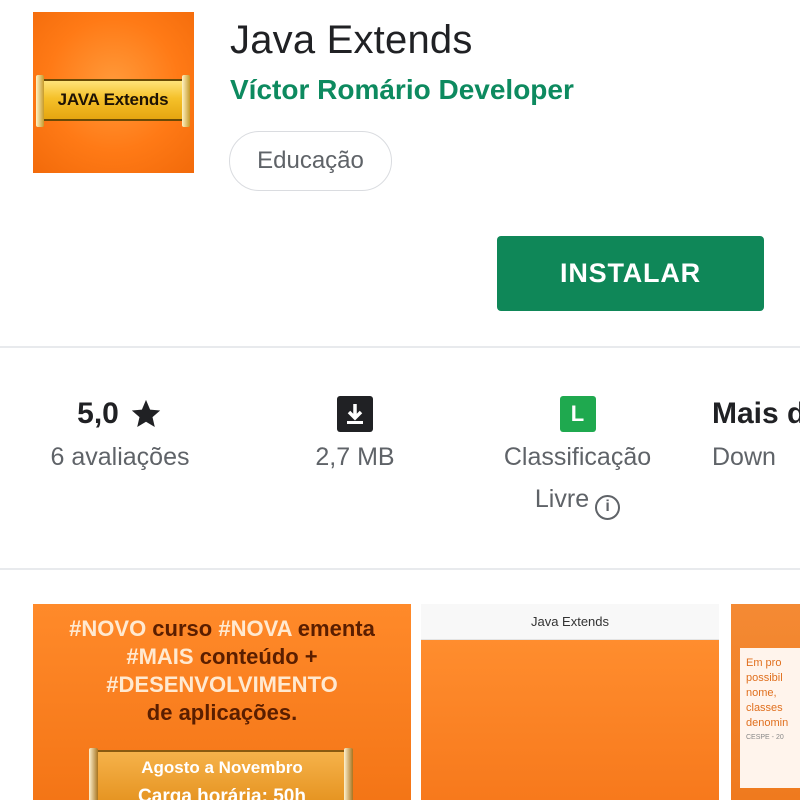  Describe the element at coordinates (562, 499) in the screenshot. I see `content-rating-value: Livre` at that location.